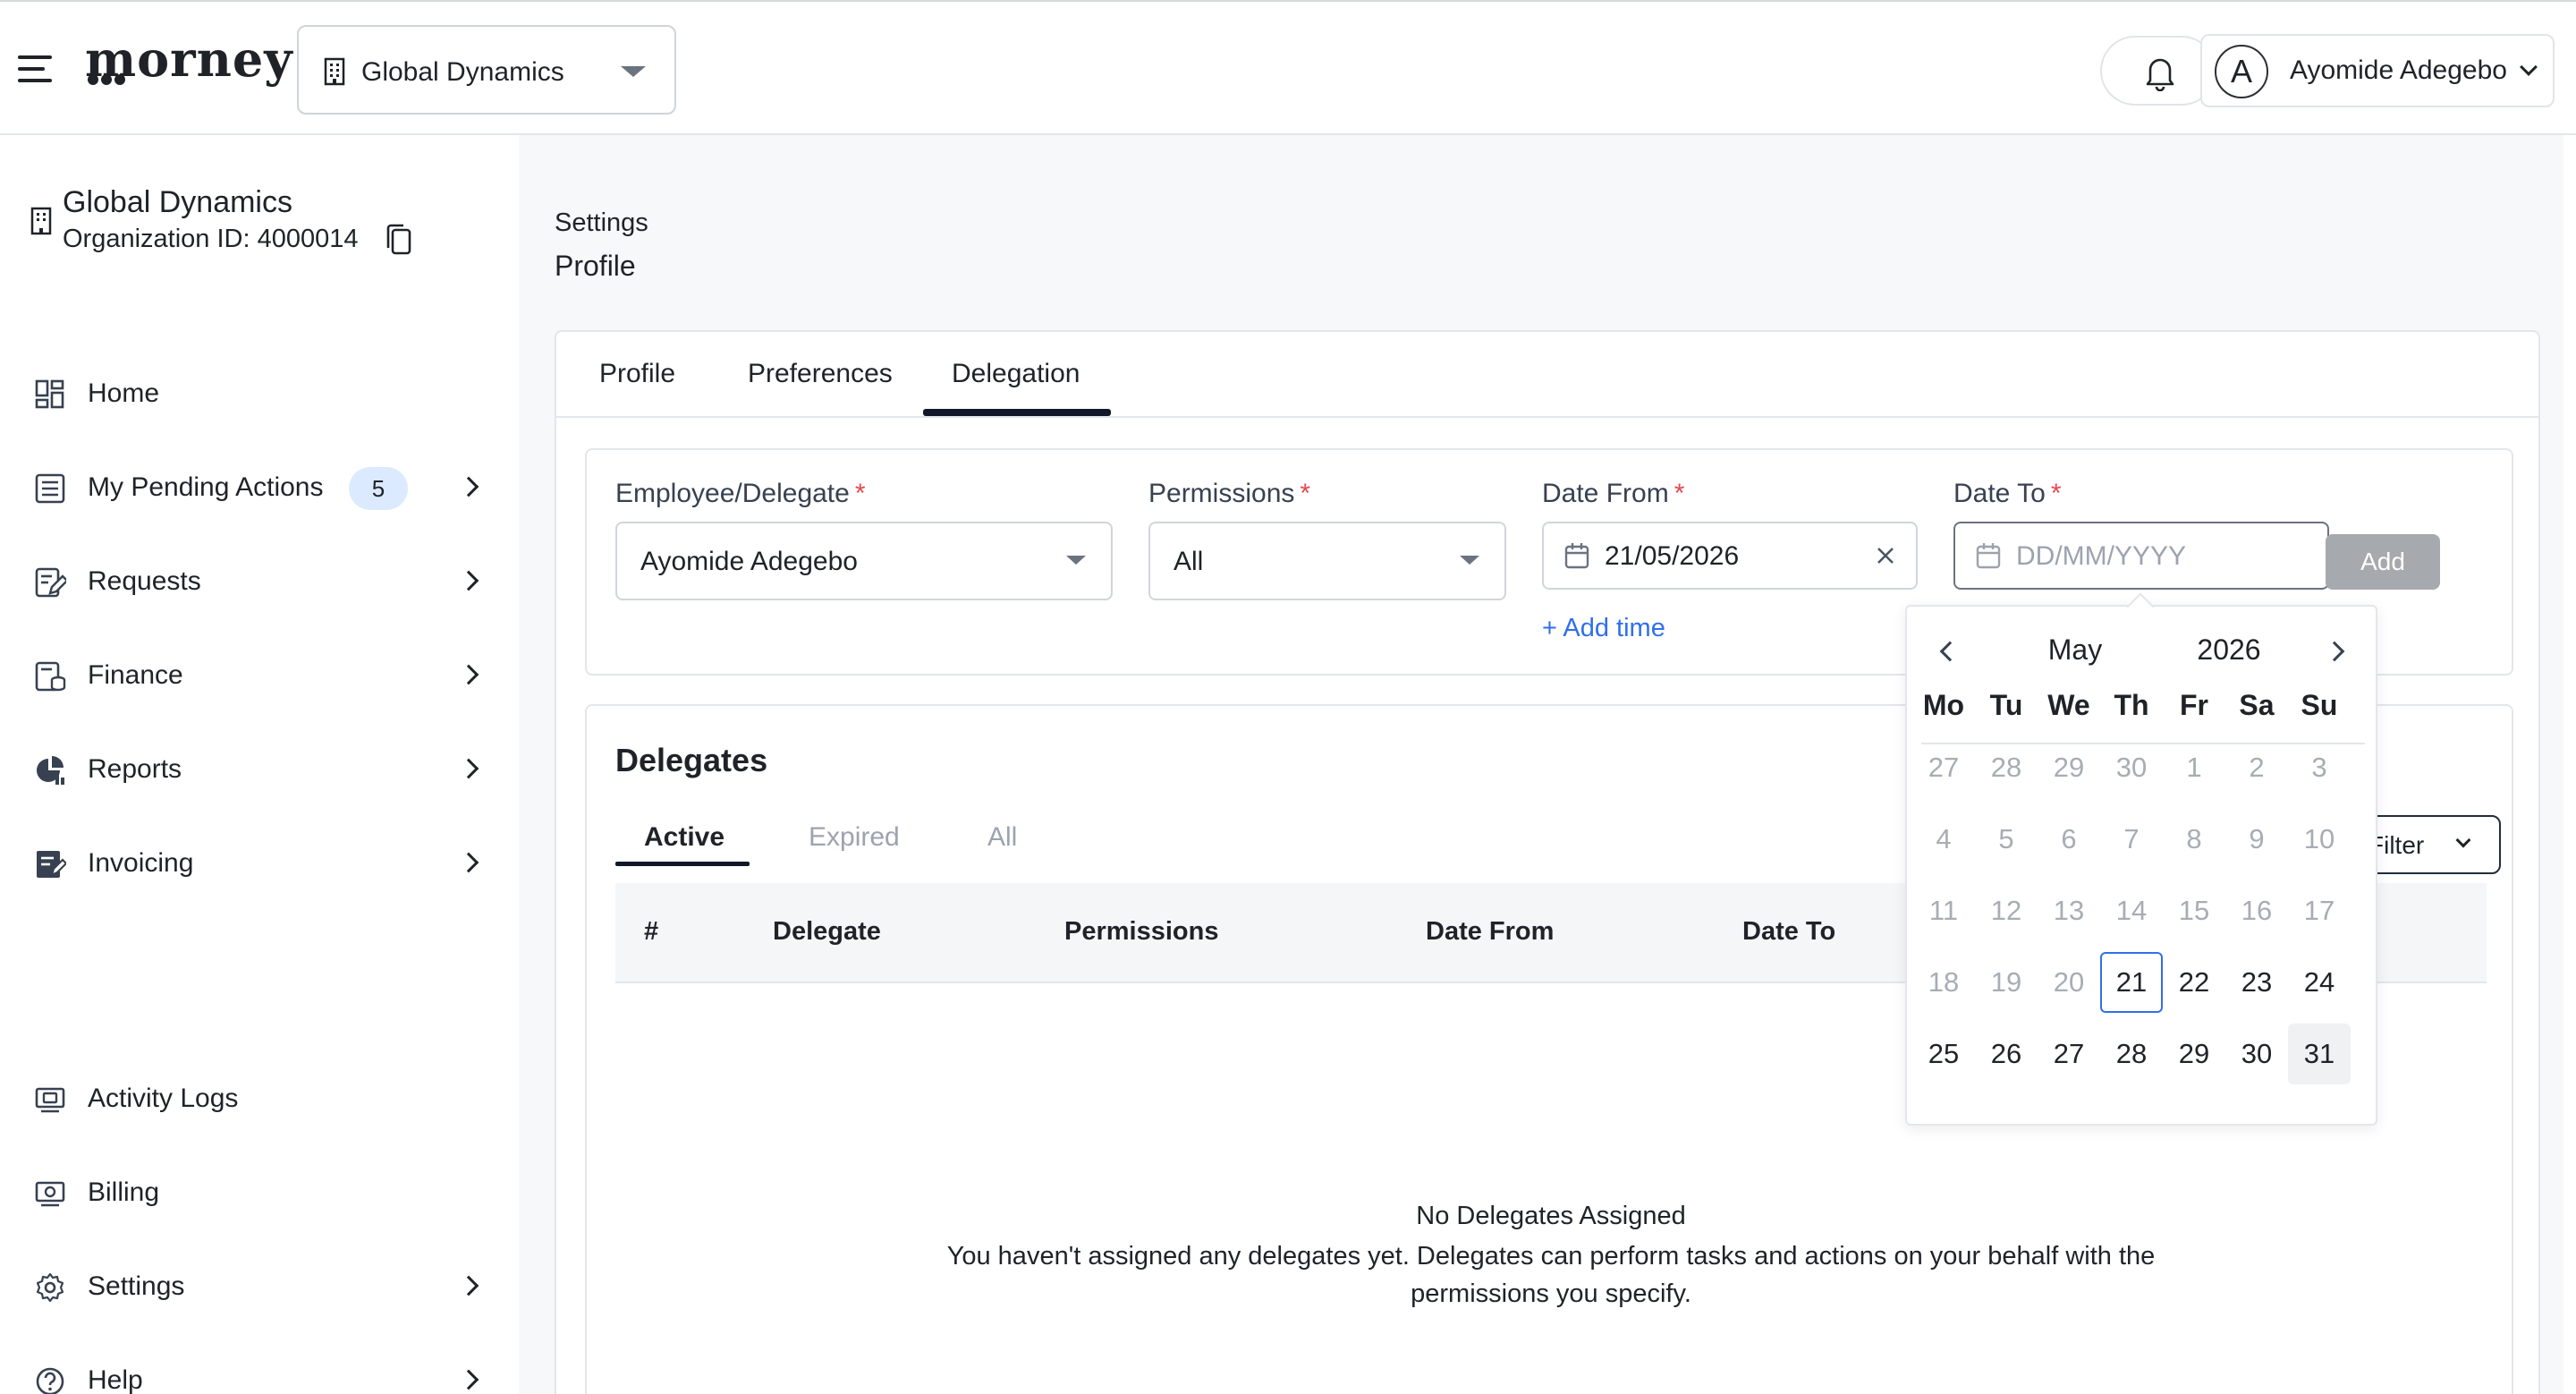 Image resolution: width=2576 pixels, height=1394 pixels. Describe the element at coordinates (1002, 837) in the screenshot. I see `subtab-all: All` at that location.